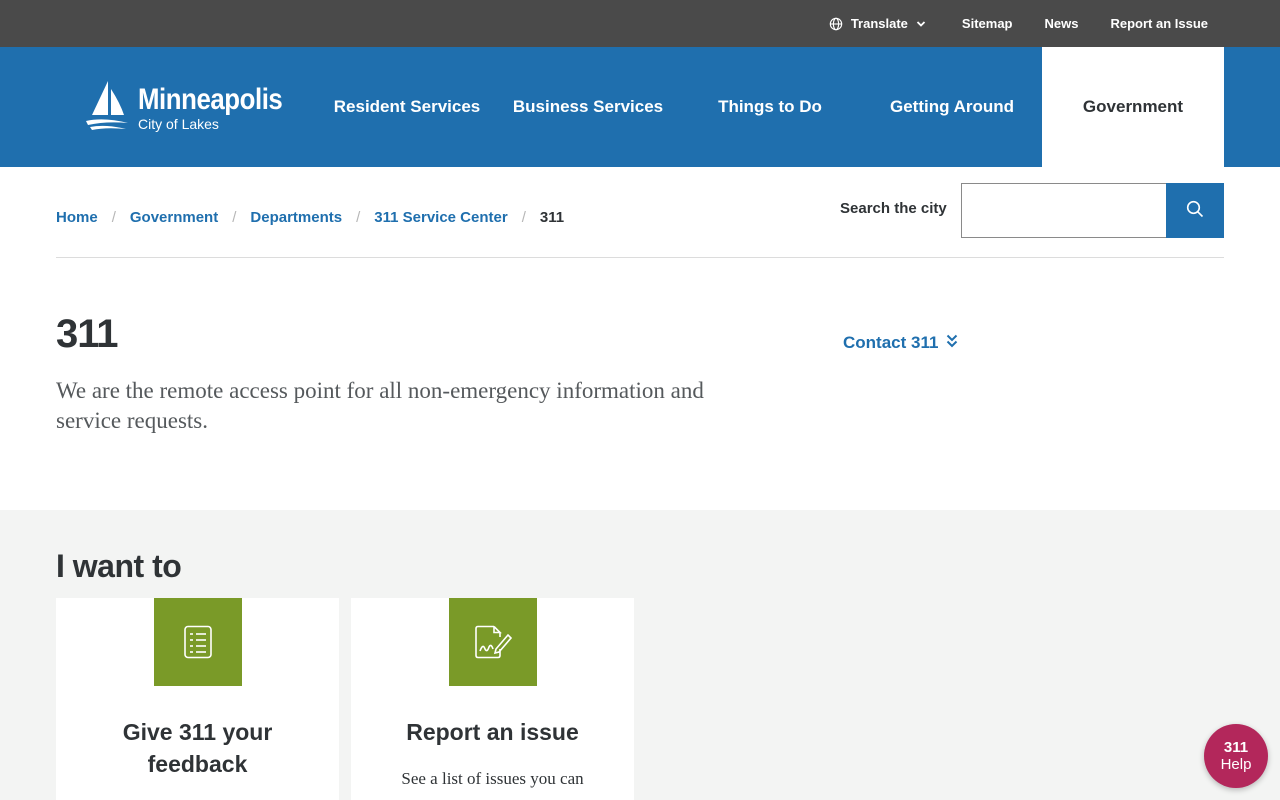 The height and width of the screenshot is (800, 1280). I want to click on translate-label: Translate, so click(879, 23).